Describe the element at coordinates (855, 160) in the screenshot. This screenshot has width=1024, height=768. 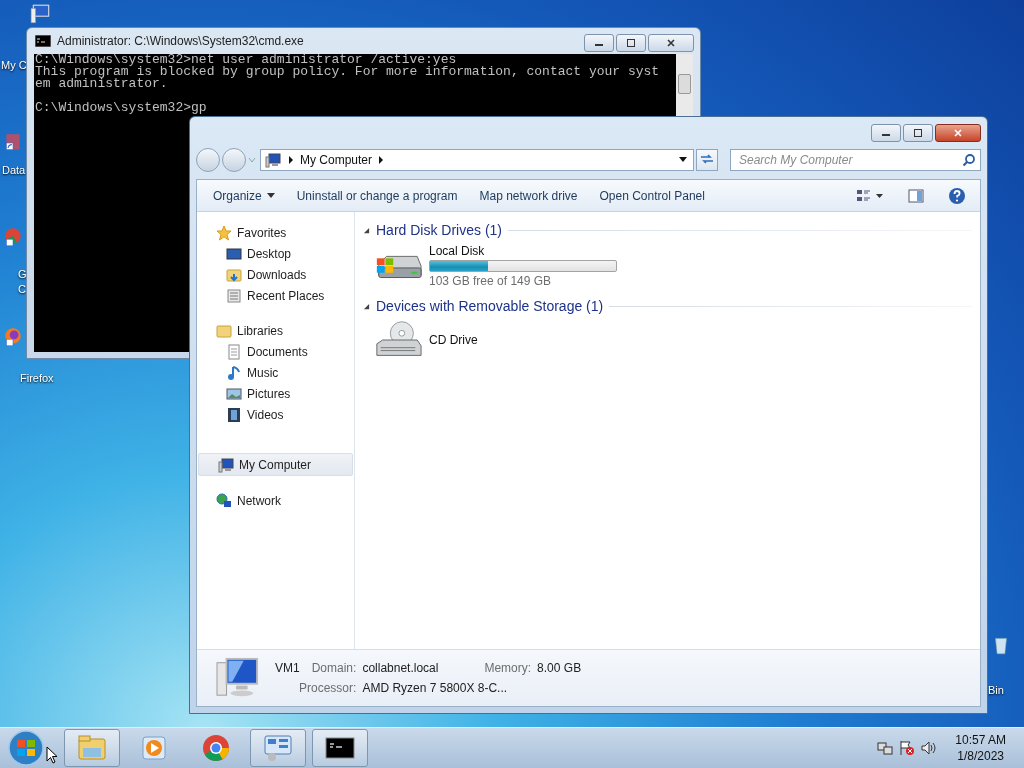
I see `search-field: Search My Computer` at that location.